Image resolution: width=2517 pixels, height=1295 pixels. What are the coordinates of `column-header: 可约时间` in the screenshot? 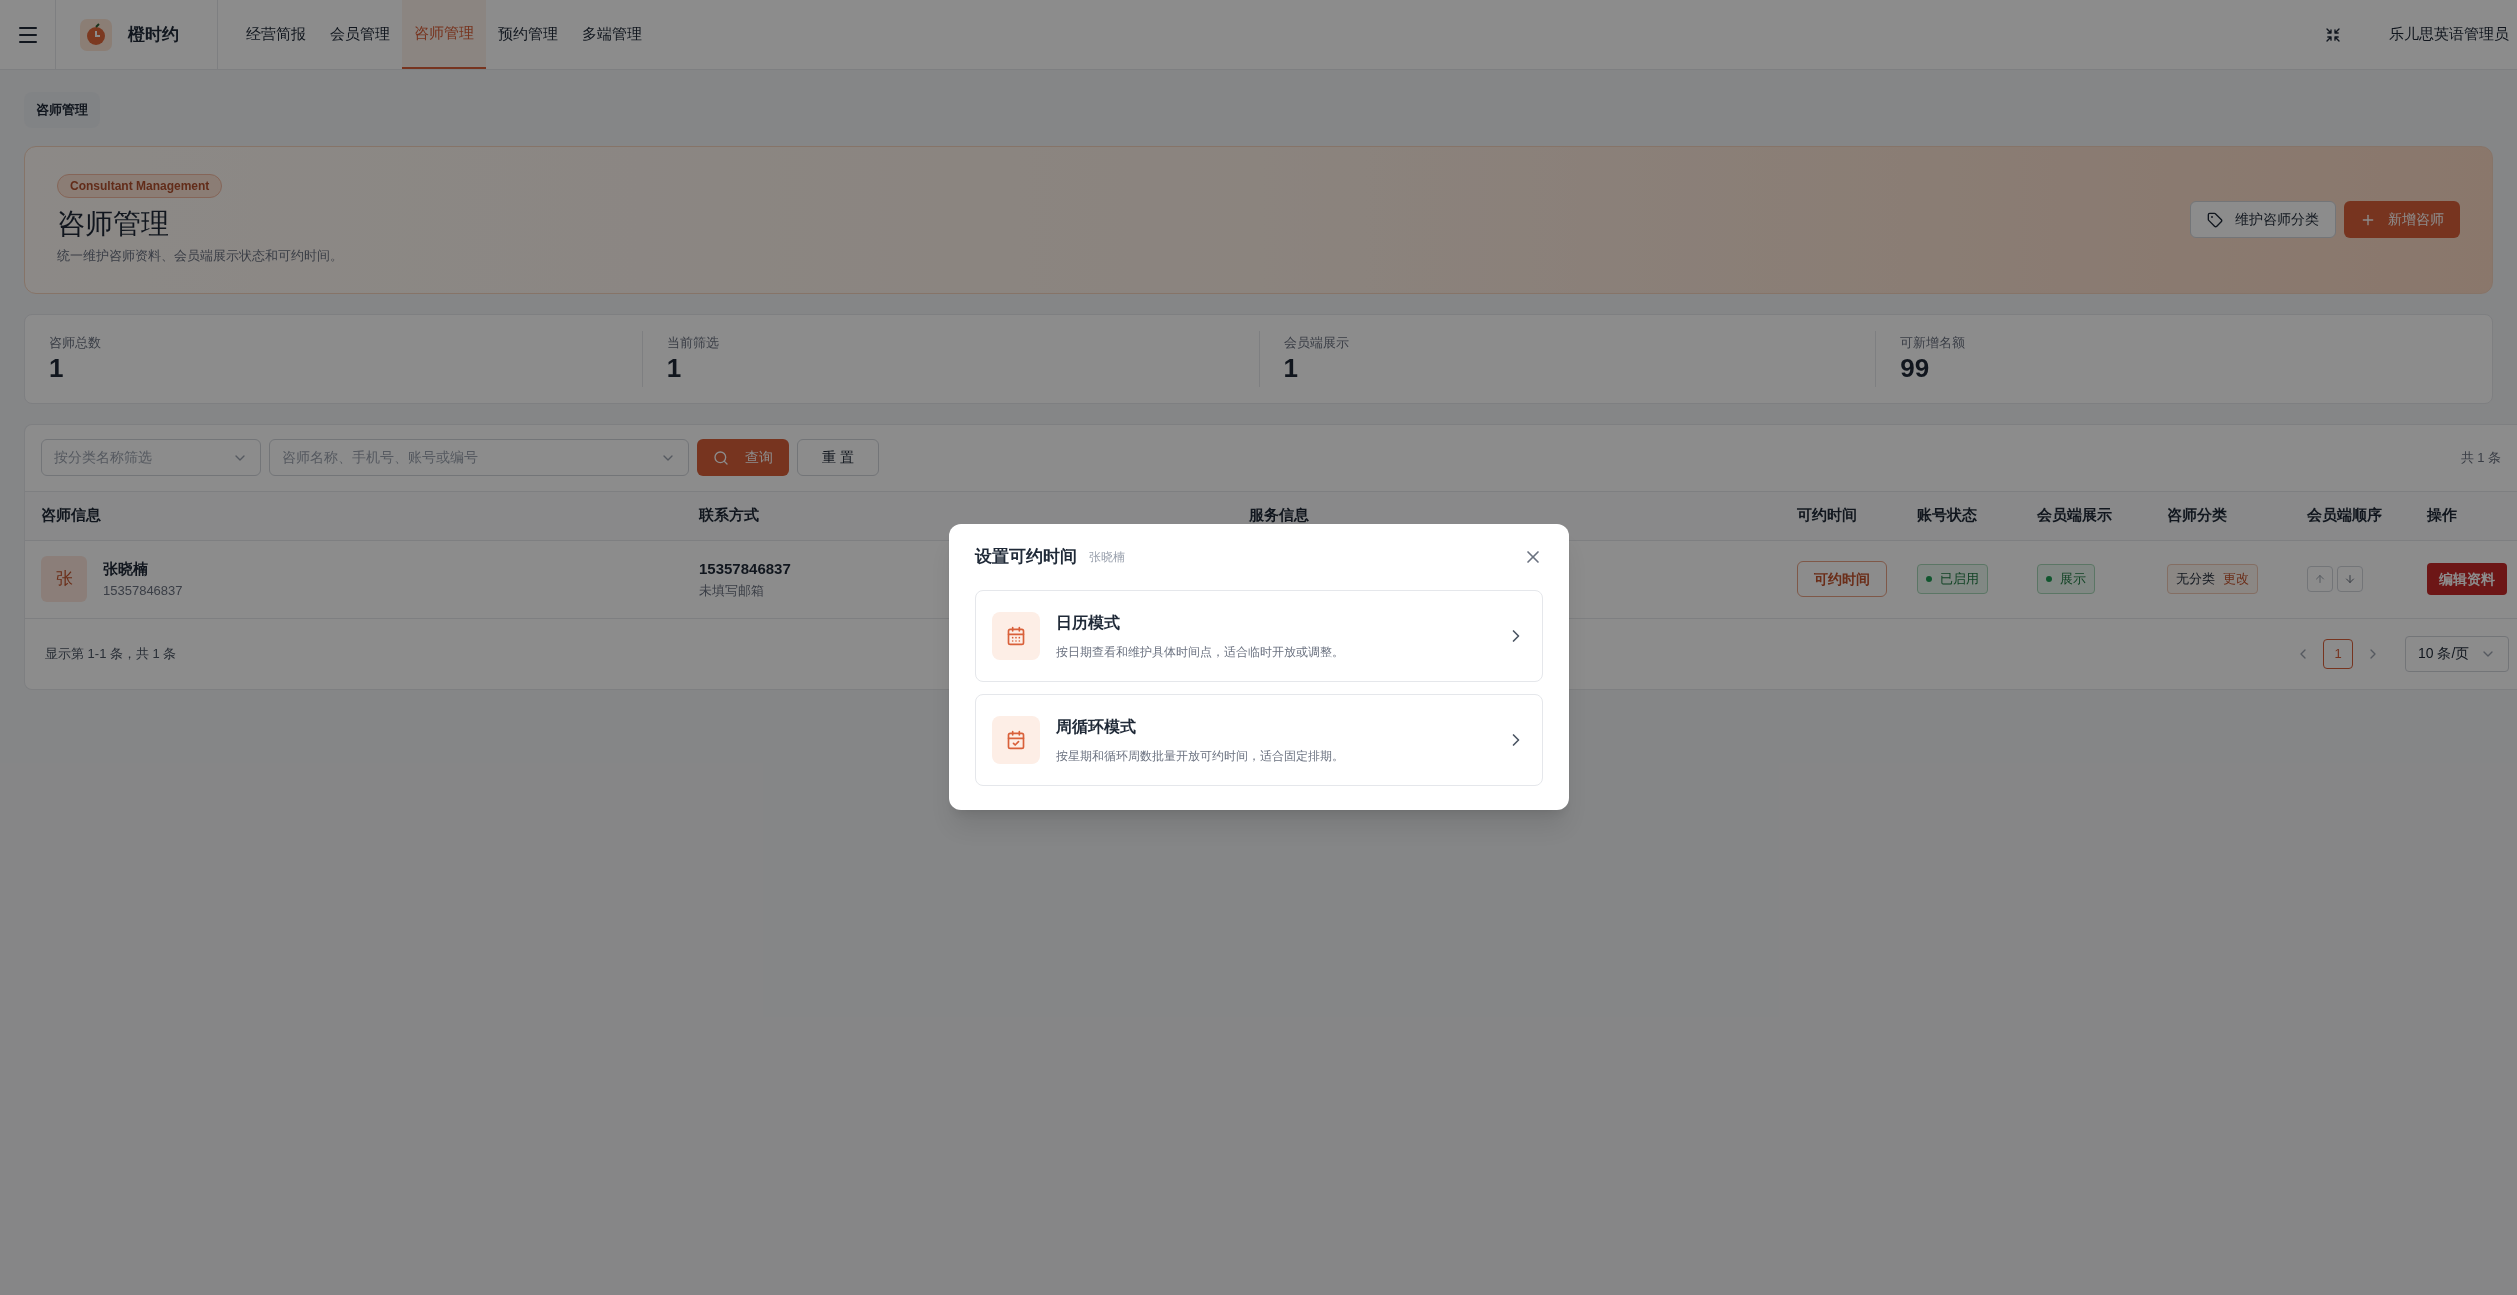 It's located at (1827, 515).